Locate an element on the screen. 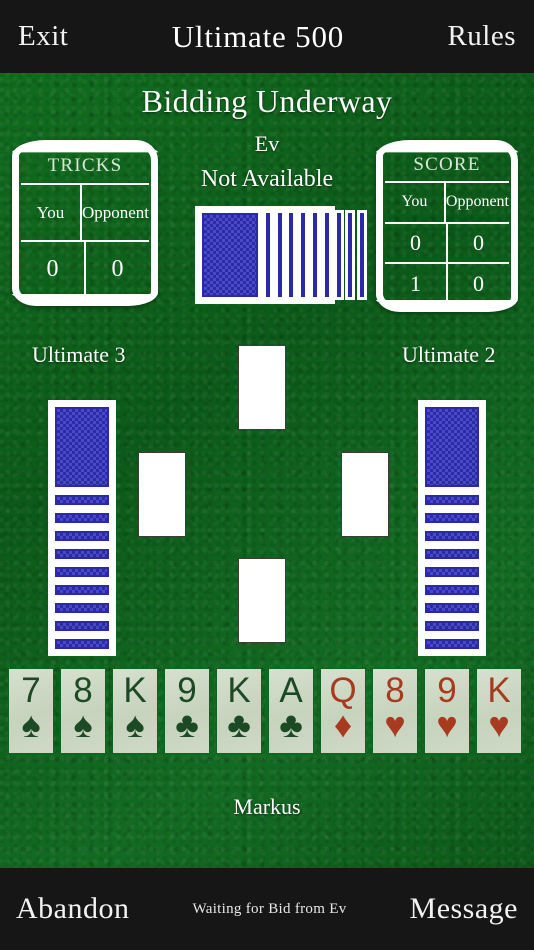  tricks-header-row: You Opponent is located at coordinates (85, 213).